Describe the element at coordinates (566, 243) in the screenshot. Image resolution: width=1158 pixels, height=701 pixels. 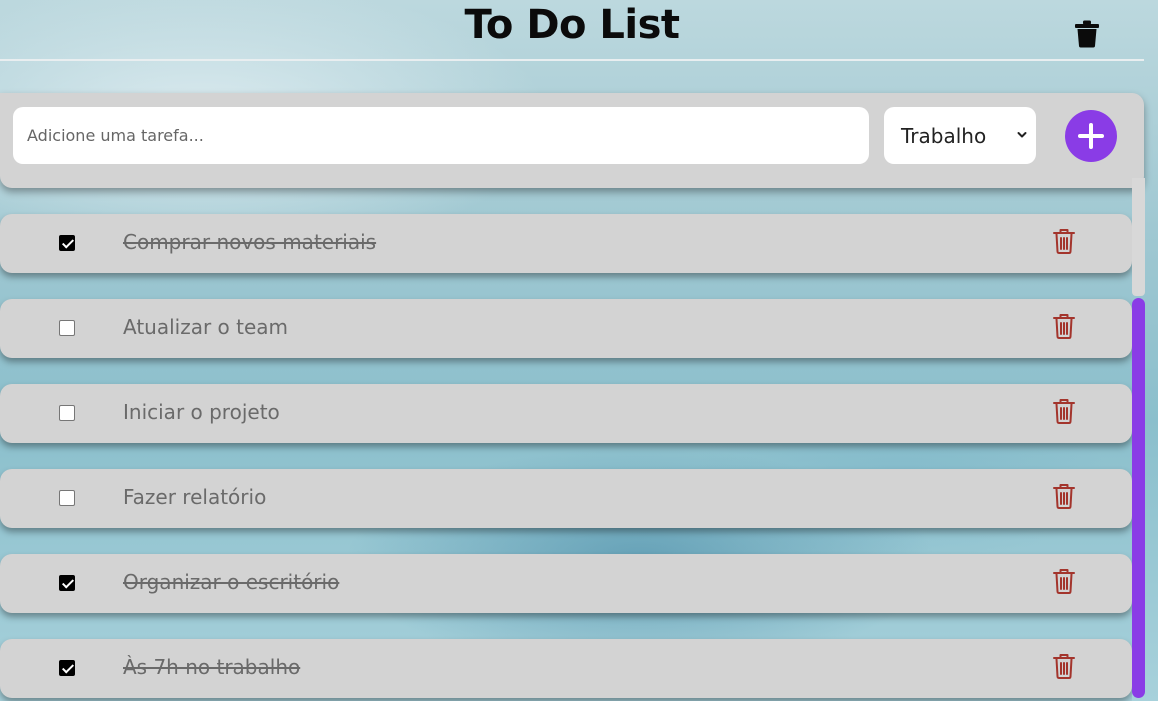
I see `task-item: Comprar novos materiais` at that location.